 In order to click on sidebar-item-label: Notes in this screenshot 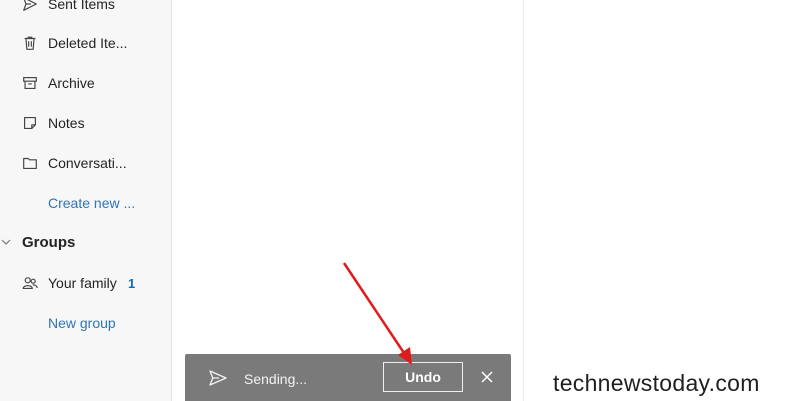, I will do `click(66, 123)`.